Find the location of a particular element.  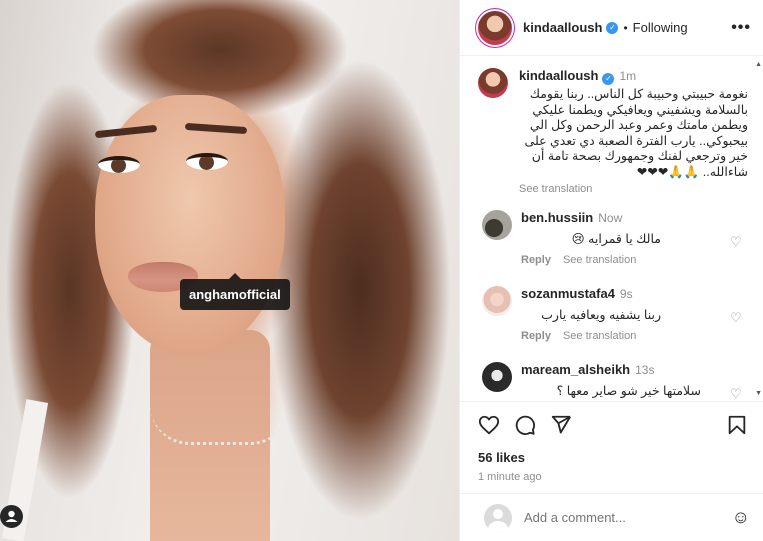

photo-necklace is located at coordinates (220, 425).